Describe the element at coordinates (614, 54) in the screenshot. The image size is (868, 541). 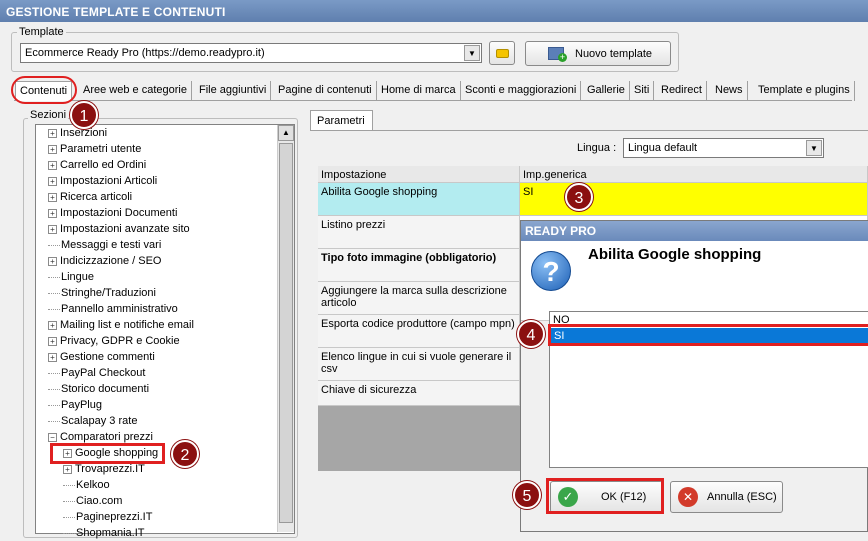
I see `new-template-label: Nuovo template` at that location.